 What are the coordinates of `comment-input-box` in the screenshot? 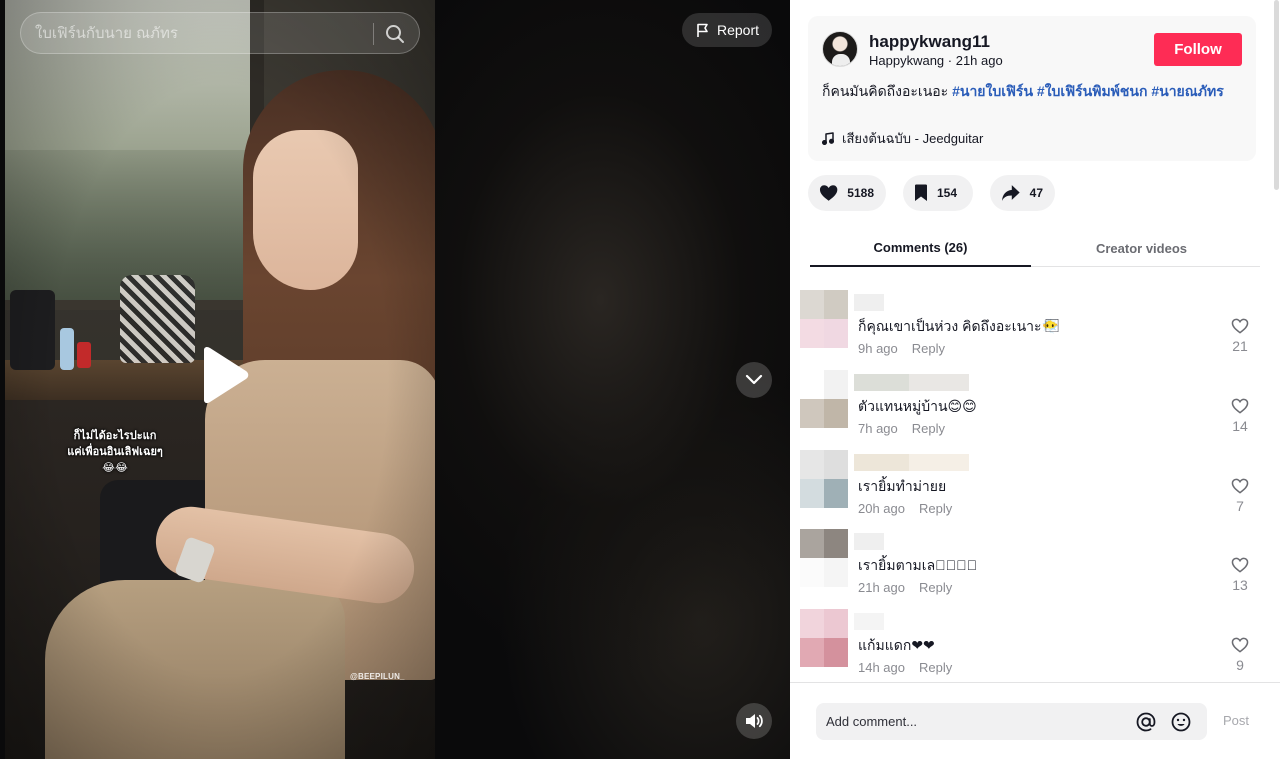 It's located at (1011, 721).